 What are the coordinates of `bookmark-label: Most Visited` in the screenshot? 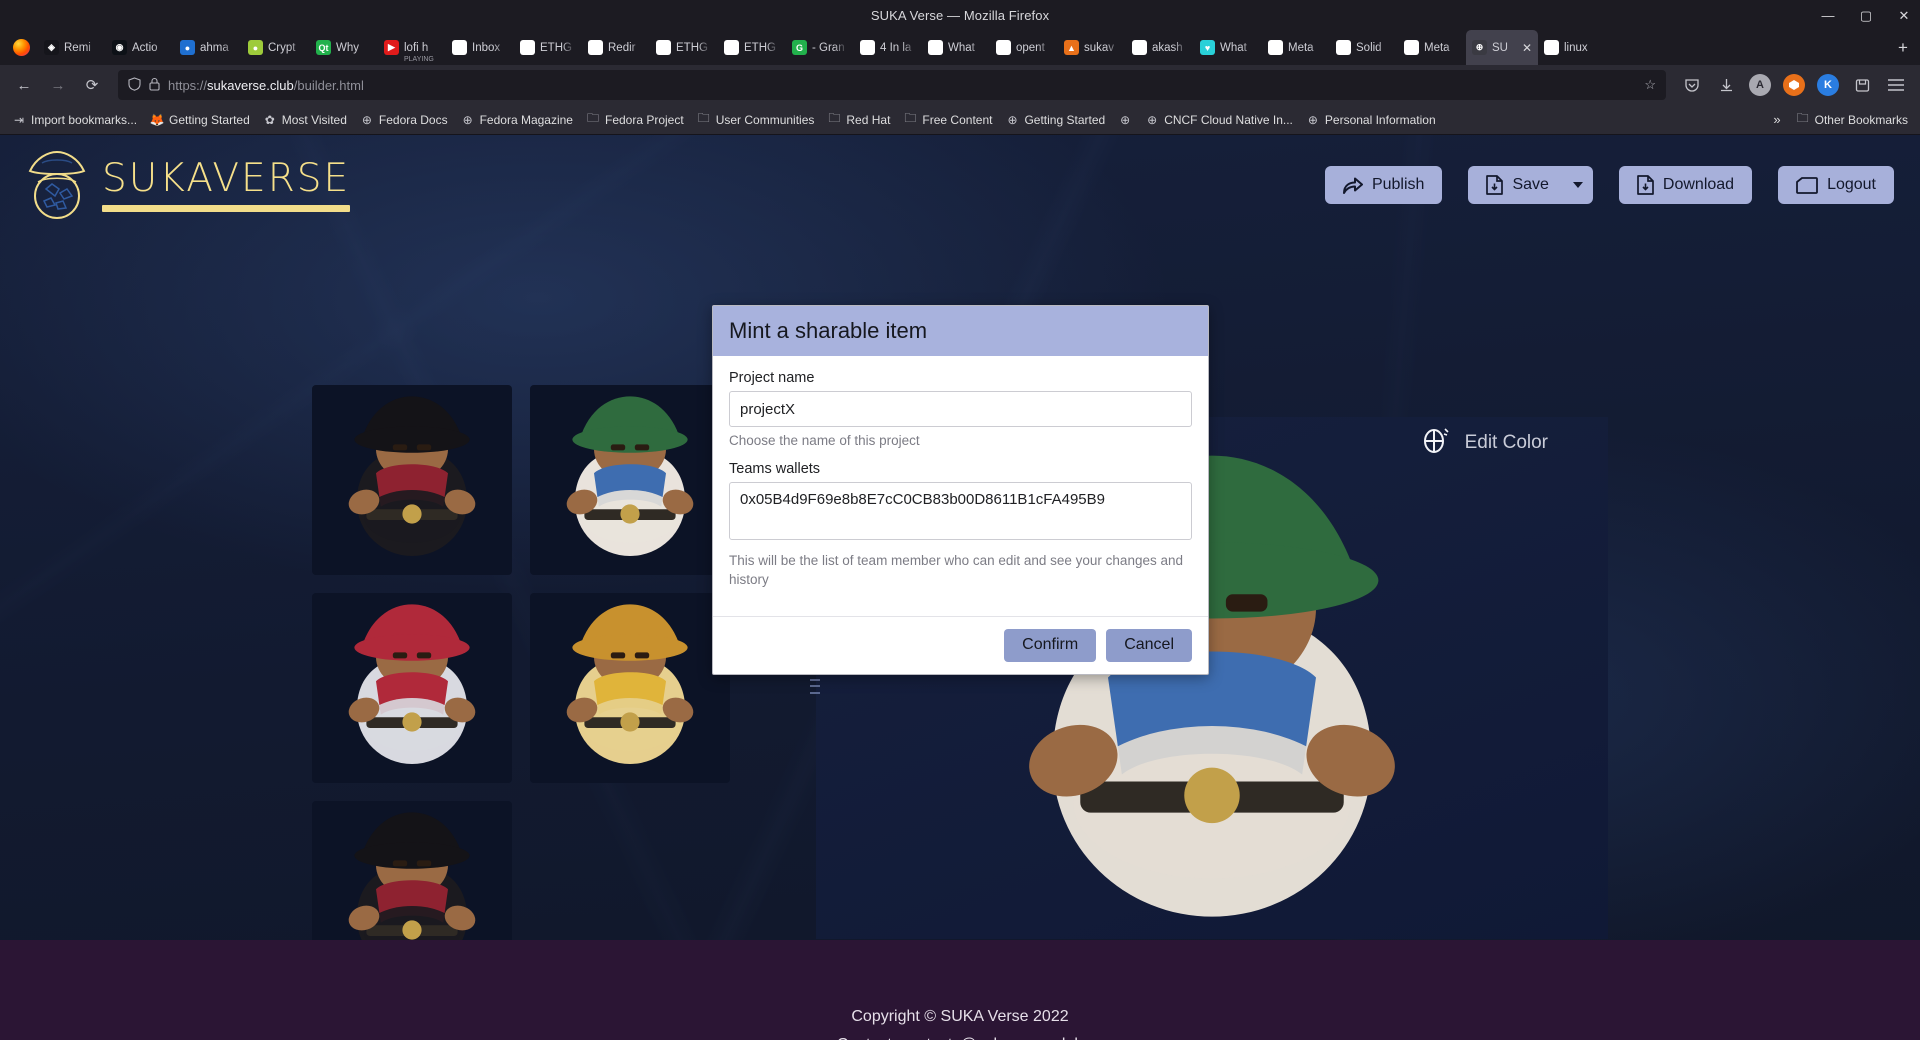 It's located at (314, 119).